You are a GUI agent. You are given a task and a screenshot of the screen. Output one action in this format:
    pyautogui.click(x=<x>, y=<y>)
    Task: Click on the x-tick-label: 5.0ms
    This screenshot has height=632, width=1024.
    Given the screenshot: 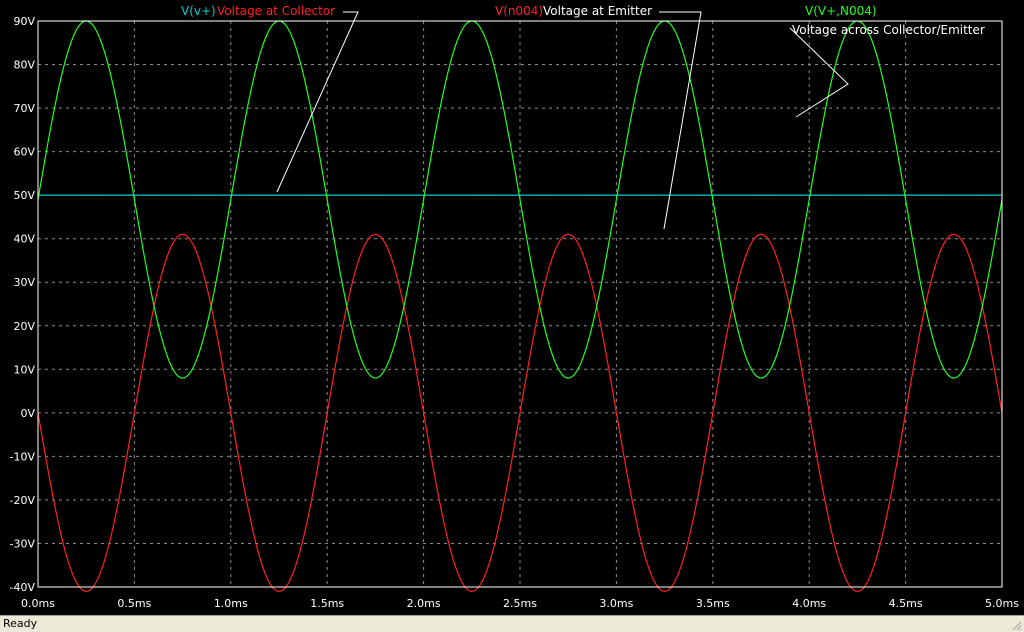 What is the action you would take?
    pyautogui.click(x=1002, y=603)
    